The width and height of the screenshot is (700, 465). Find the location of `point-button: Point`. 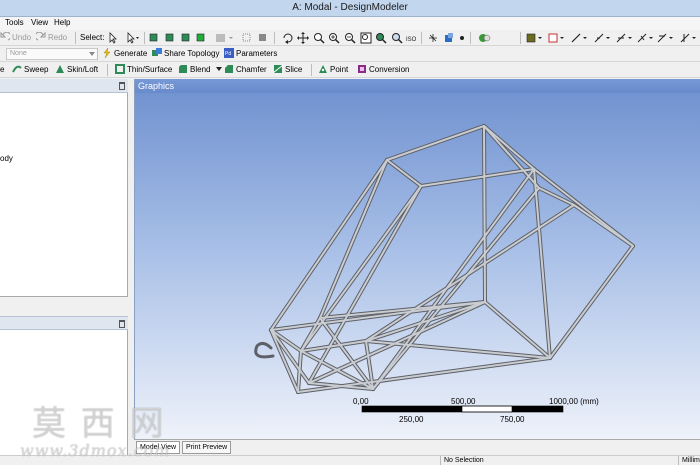

point-button: Point is located at coordinates (333, 70).